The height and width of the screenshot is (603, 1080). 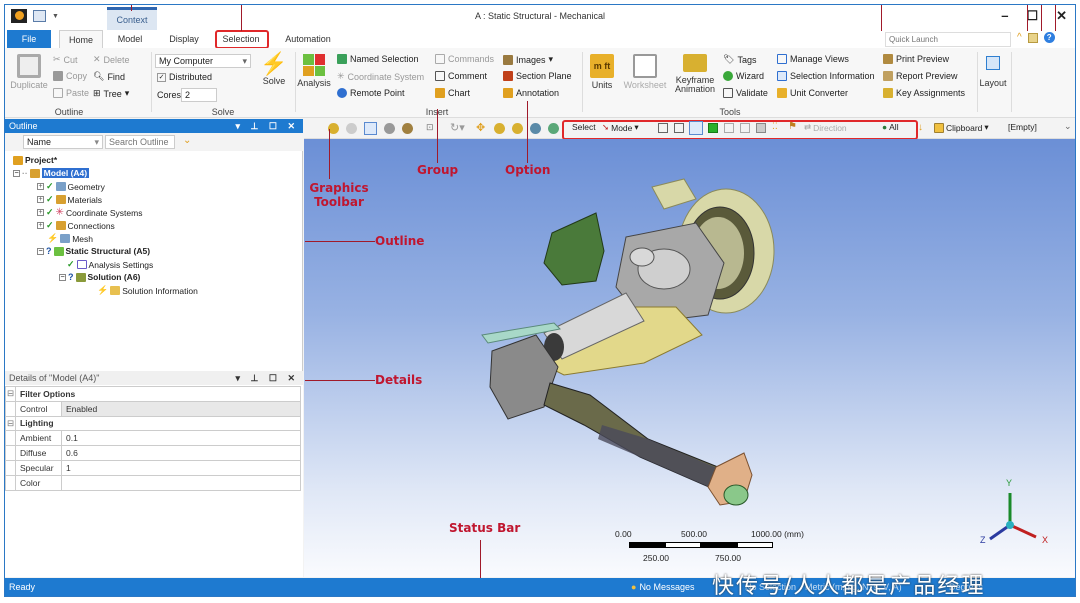 What do you see at coordinates (924, 93) in the screenshot?
I see `key-assignments-button: Key Assignments` at bounding box center [924, 93].